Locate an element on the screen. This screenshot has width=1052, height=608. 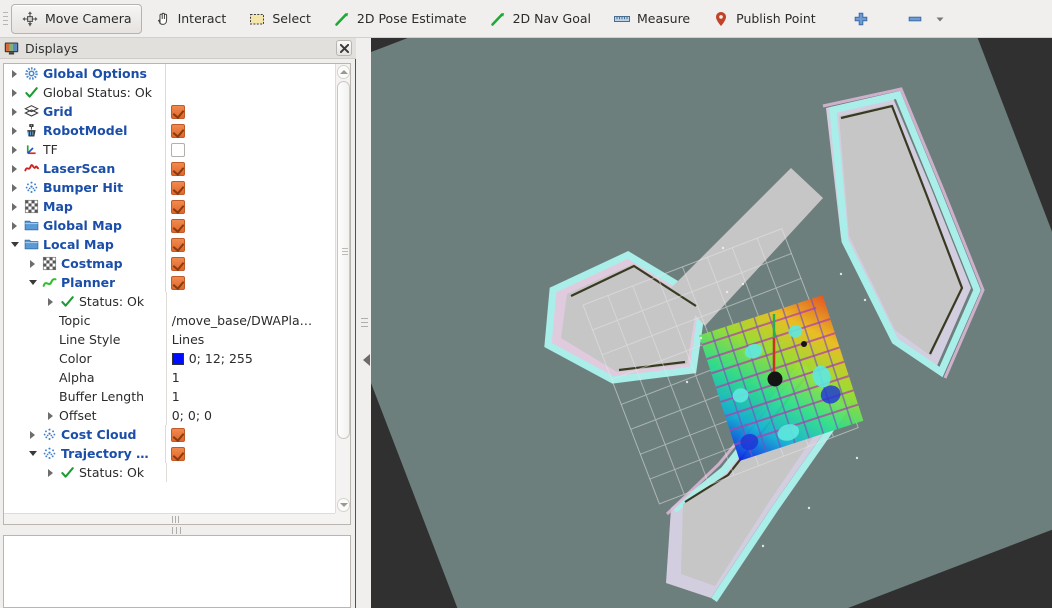
tree-row: Cost Cloud is located at coordinates (169, 434).